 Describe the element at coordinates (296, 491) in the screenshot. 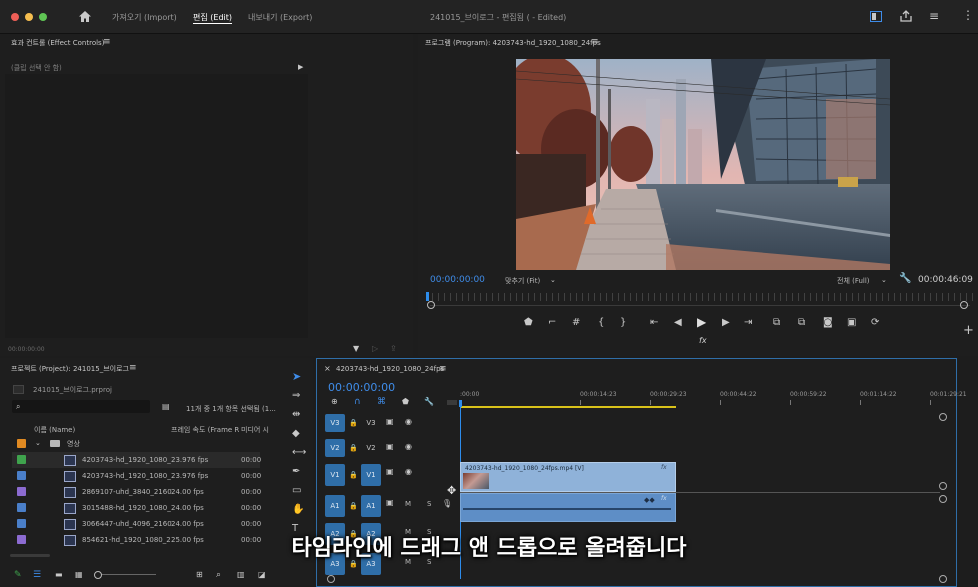

I see `rectangle-tool-icon: ▭` at that location.